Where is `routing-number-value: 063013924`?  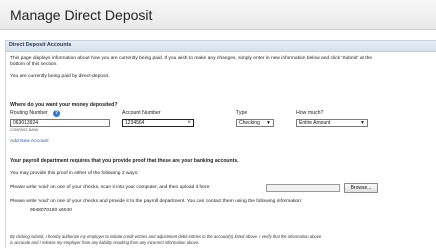
routing-number-value: 063013924 is located at coordinates (26, 123).